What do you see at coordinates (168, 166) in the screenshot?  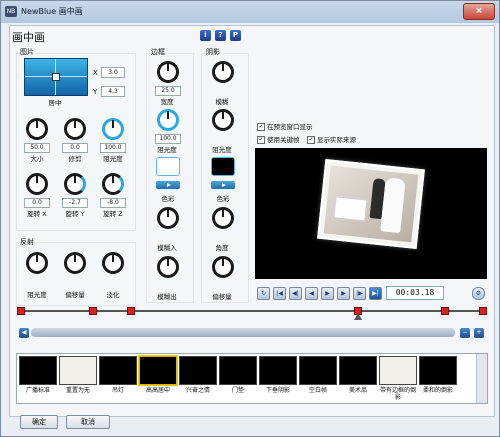 I see `border-color-swatch` at bounding box center [168, 166].